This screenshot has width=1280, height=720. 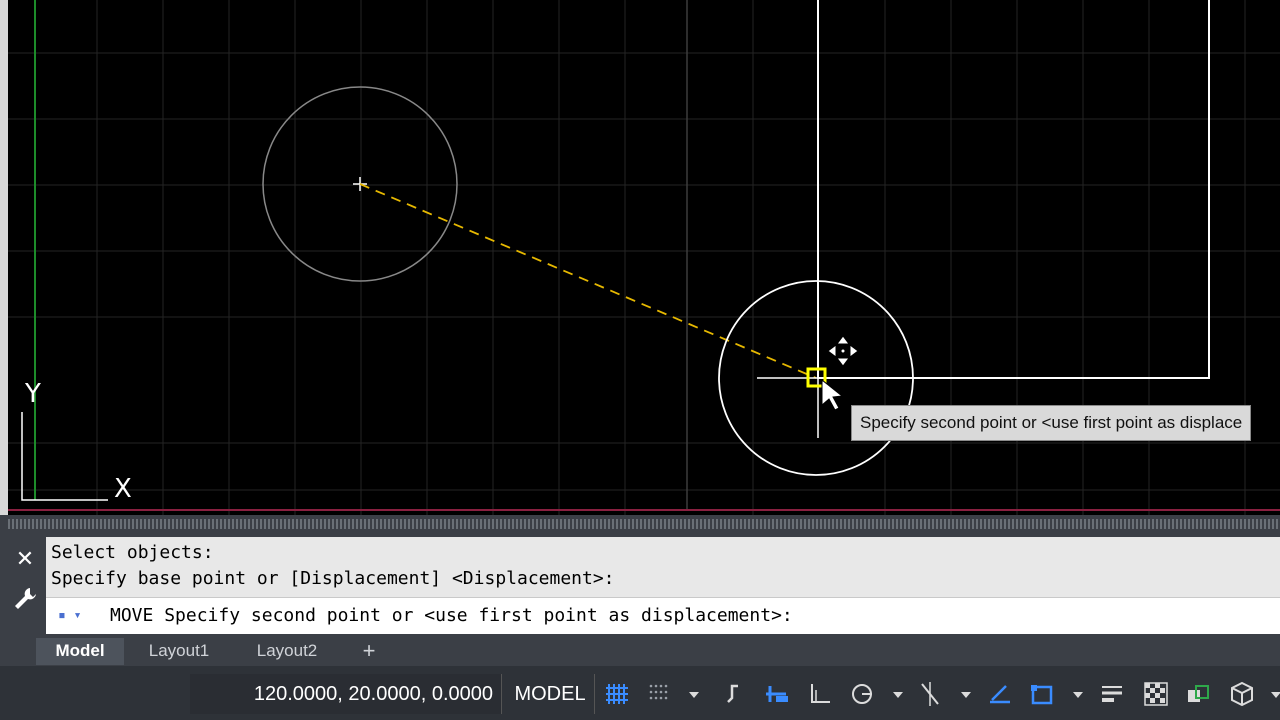 I want to click on command-line-grip, so click(x=644, y=524).